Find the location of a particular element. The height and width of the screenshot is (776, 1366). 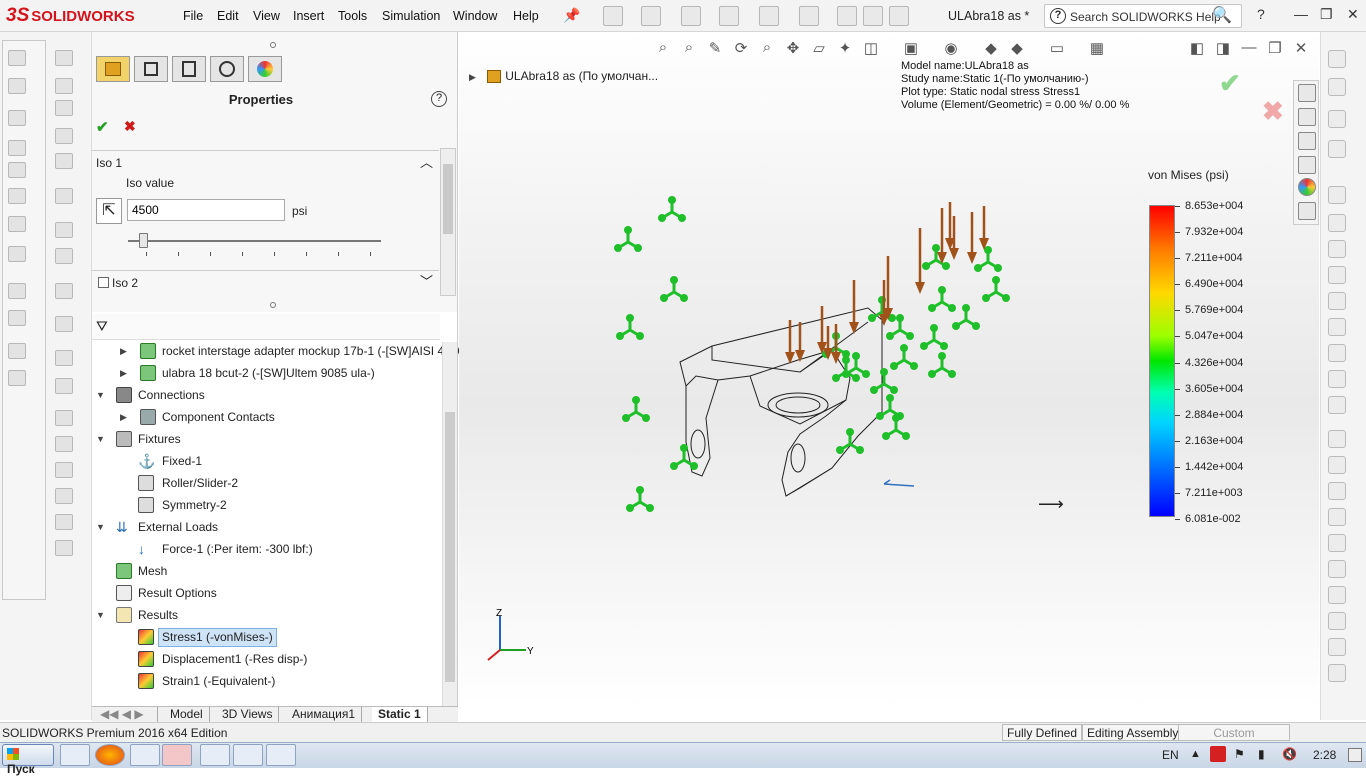

minimize-button: — is located at coordinates (1301, 14).